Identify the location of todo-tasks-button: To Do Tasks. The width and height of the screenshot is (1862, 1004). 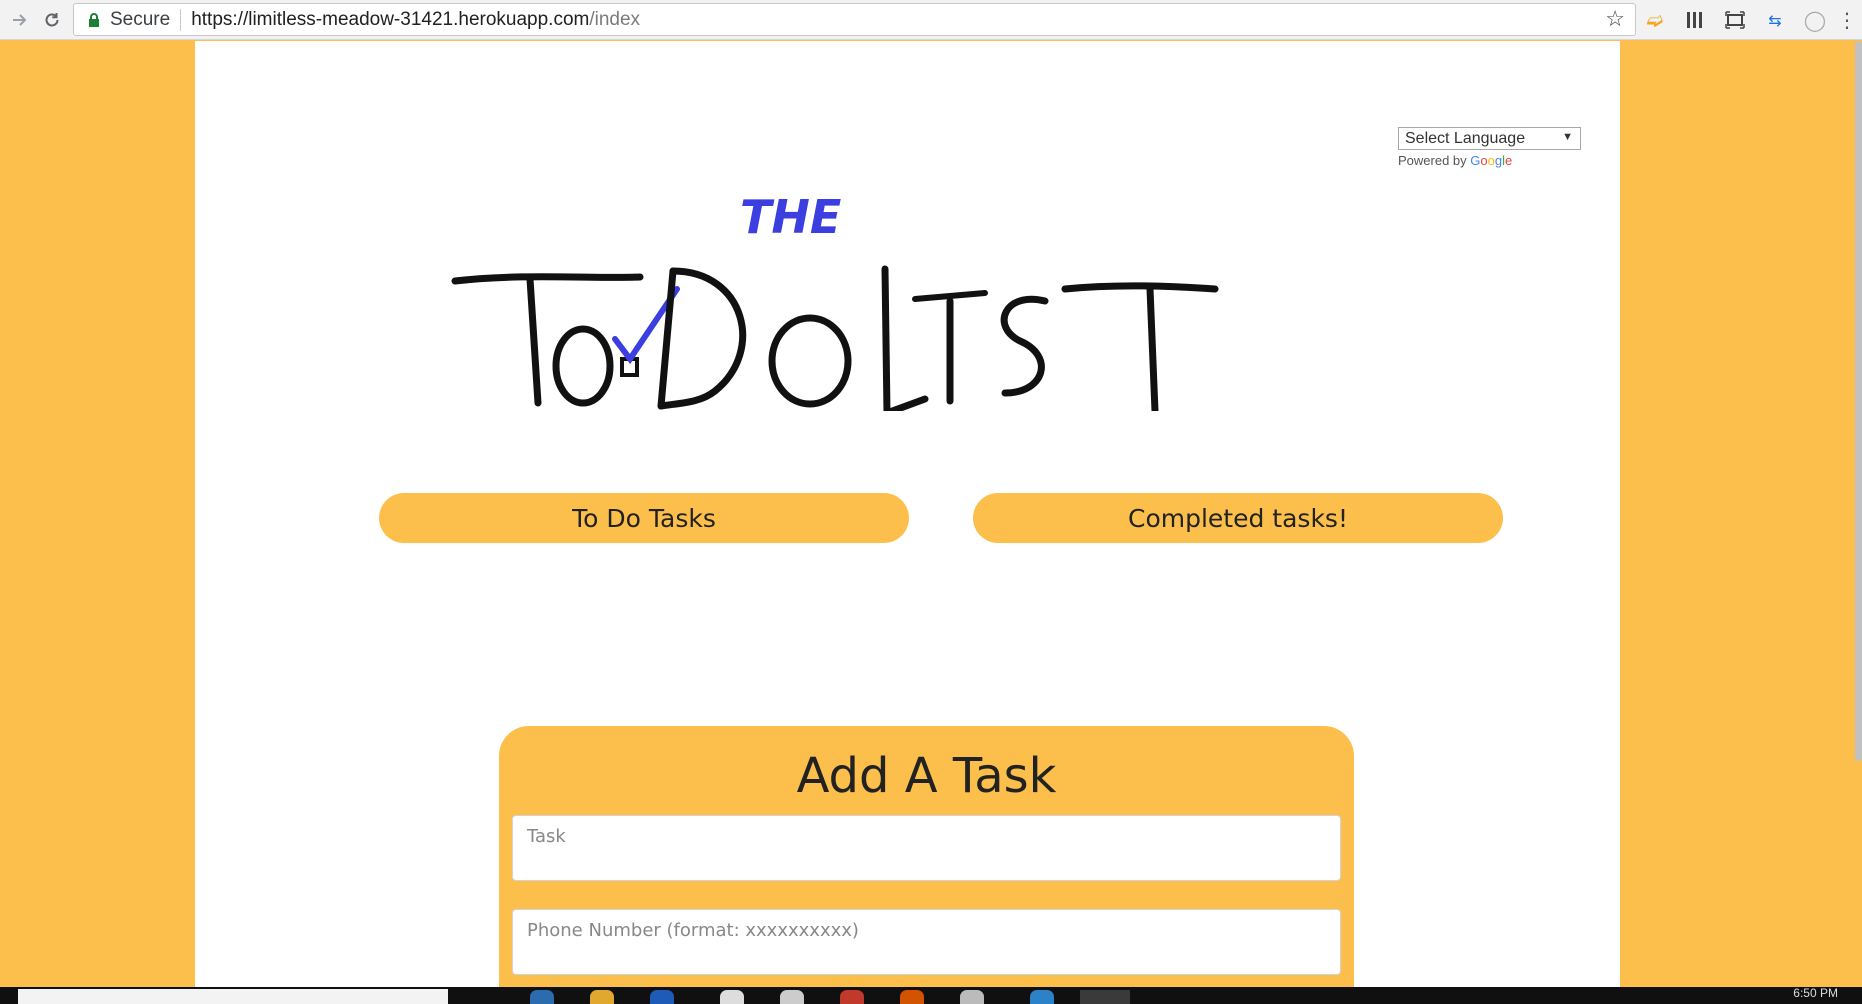
(644, 518).